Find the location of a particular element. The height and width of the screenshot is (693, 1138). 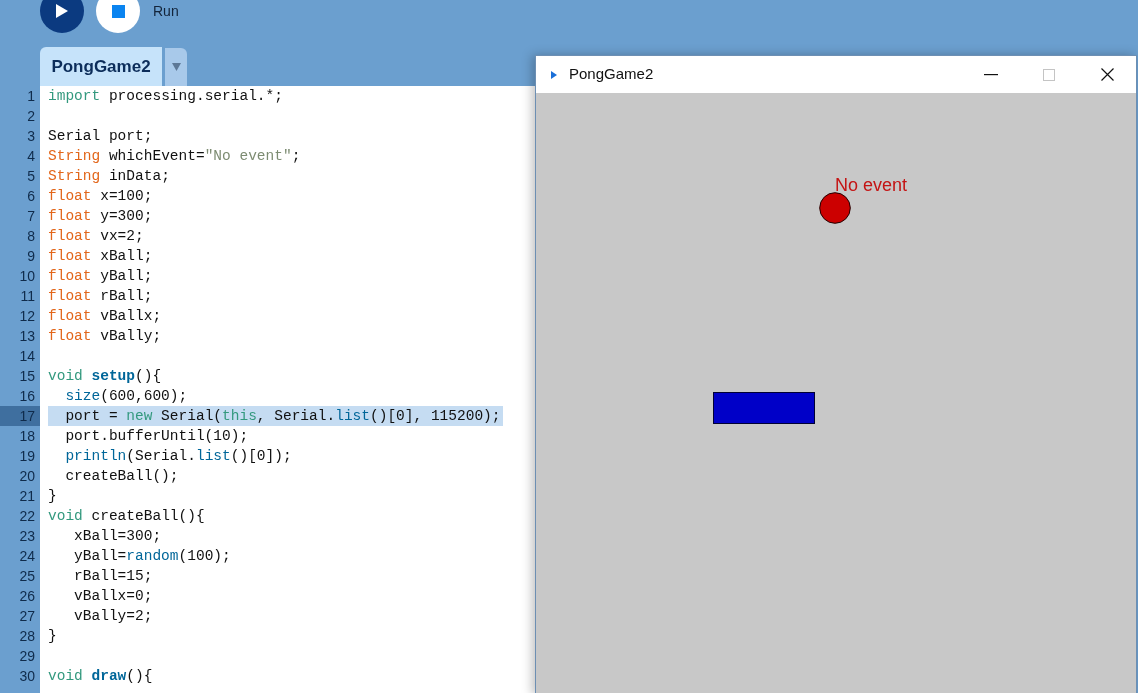

stop-icon is located at coordinates (118, 11).